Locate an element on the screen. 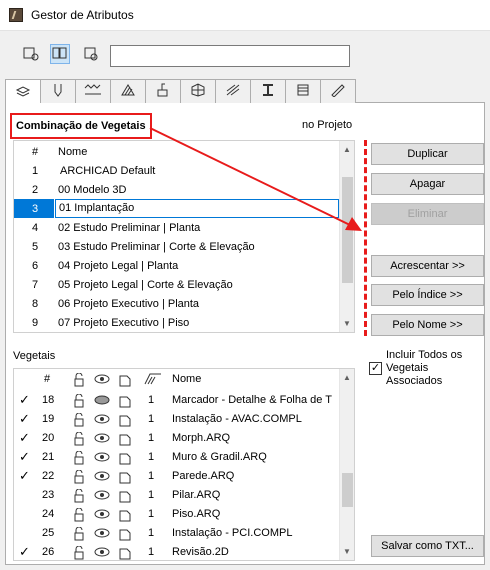  layers-scrollbar: ▲ ▼ is located at coordinates (346, 464).